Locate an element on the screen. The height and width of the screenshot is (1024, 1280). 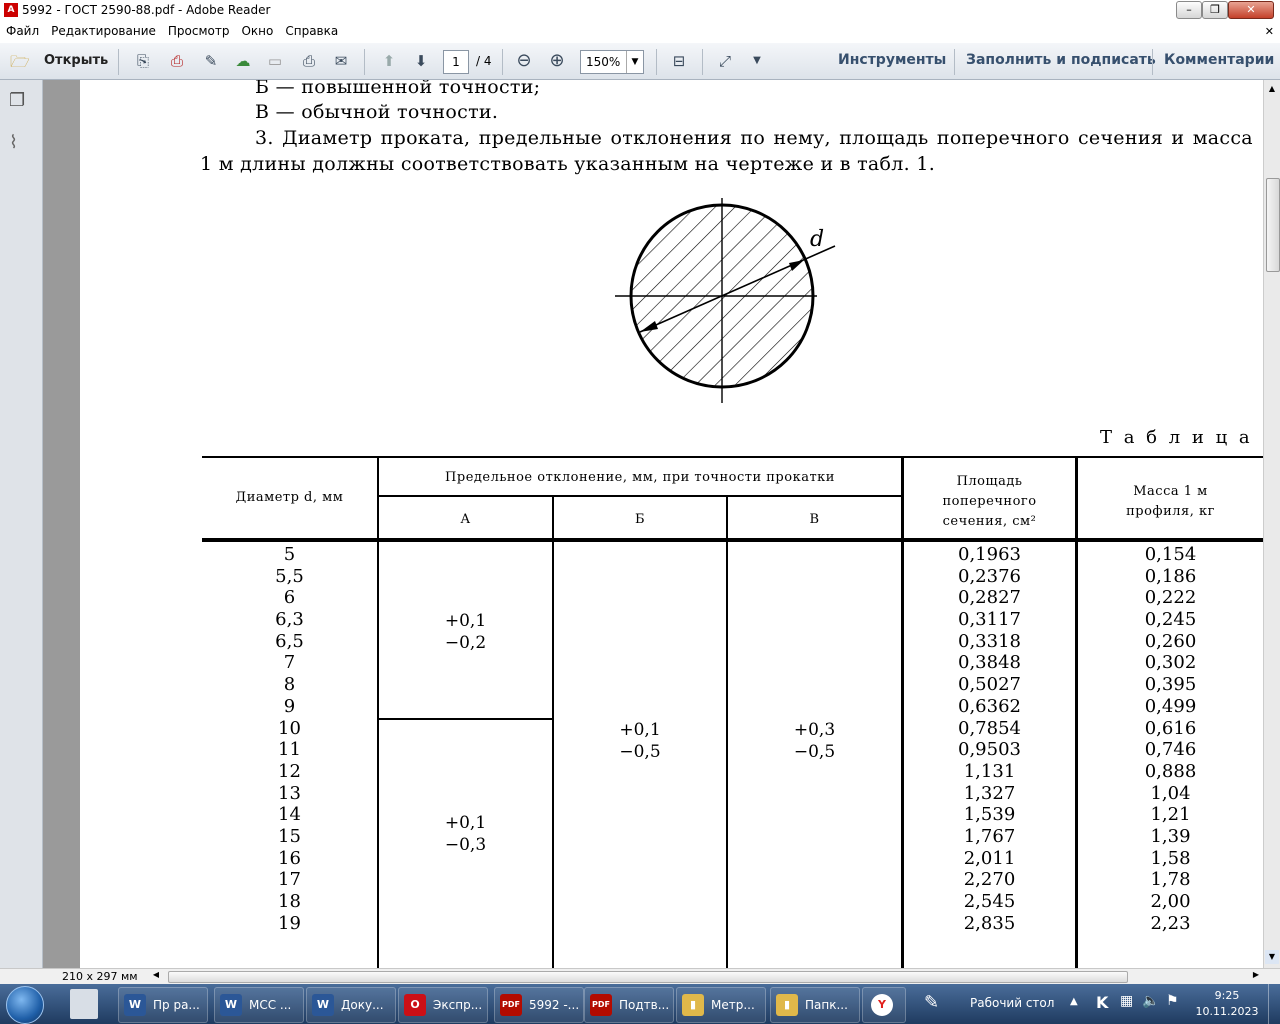
clock: 9:25 10.11.2023 is located at coordinates (1227, 1004).